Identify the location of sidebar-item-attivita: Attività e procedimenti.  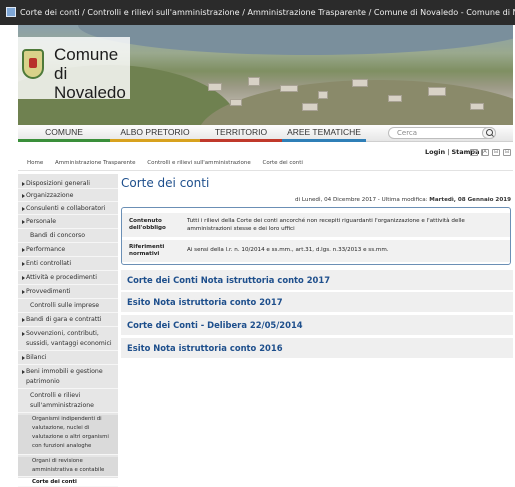
(68, 279).